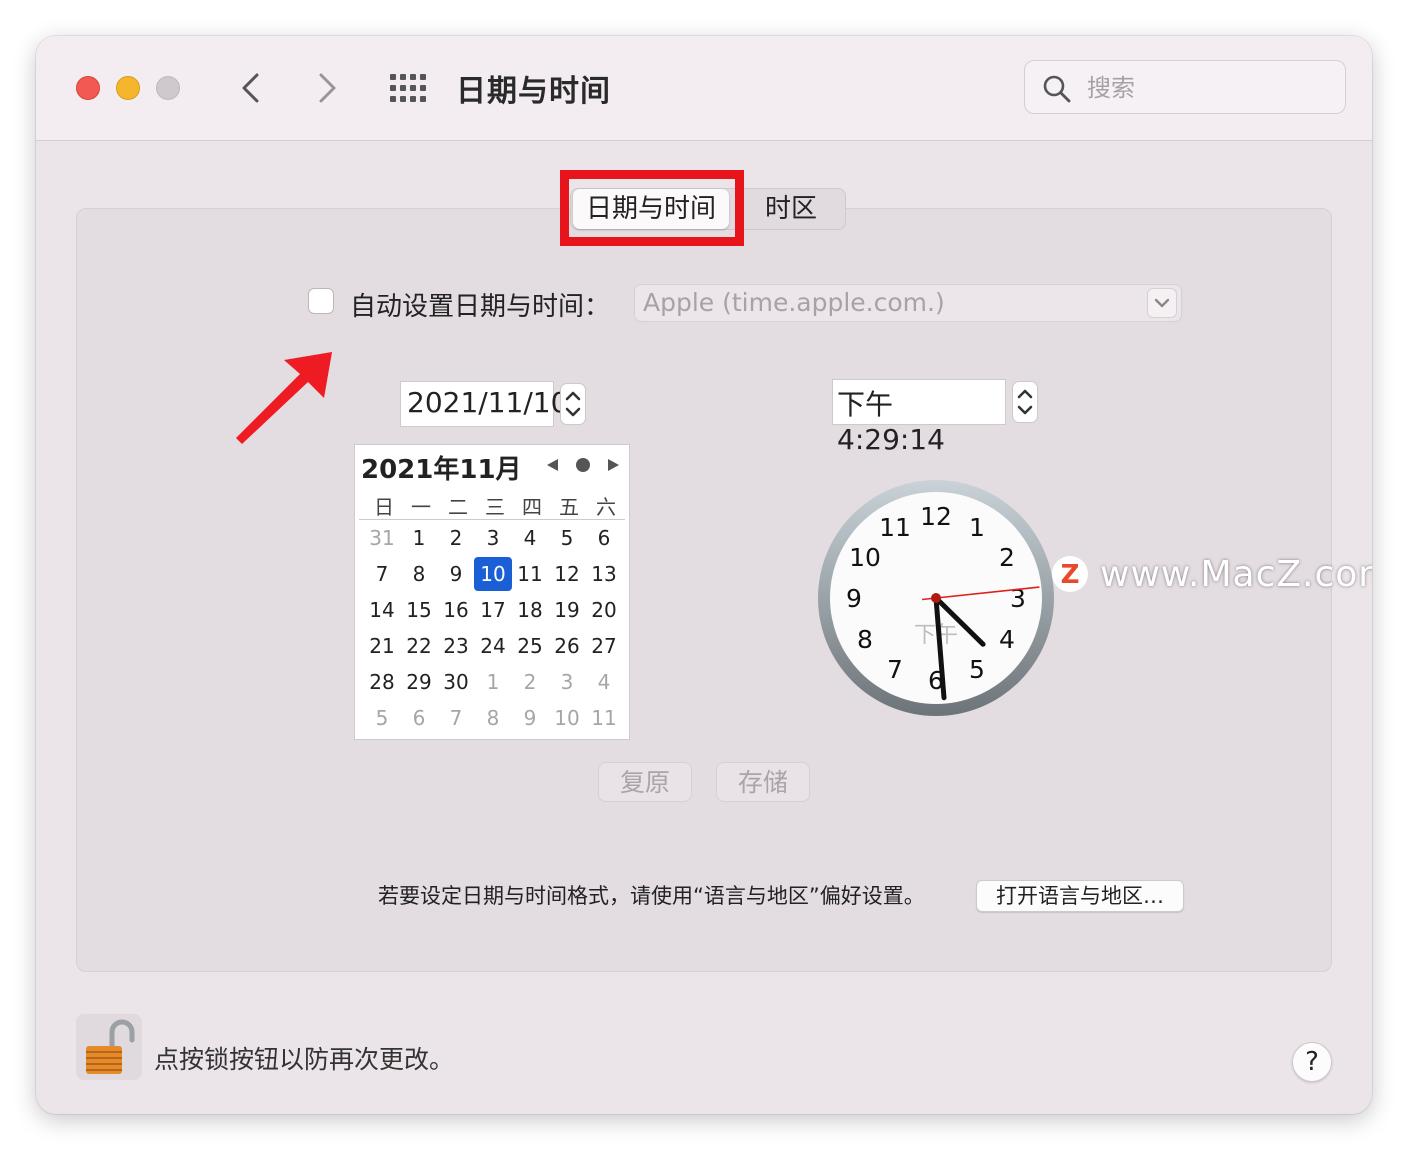 Image resolution: width=1408 pixels, height=1150 pixels. I want to click on calendar-day: 14, so click(382, 610).